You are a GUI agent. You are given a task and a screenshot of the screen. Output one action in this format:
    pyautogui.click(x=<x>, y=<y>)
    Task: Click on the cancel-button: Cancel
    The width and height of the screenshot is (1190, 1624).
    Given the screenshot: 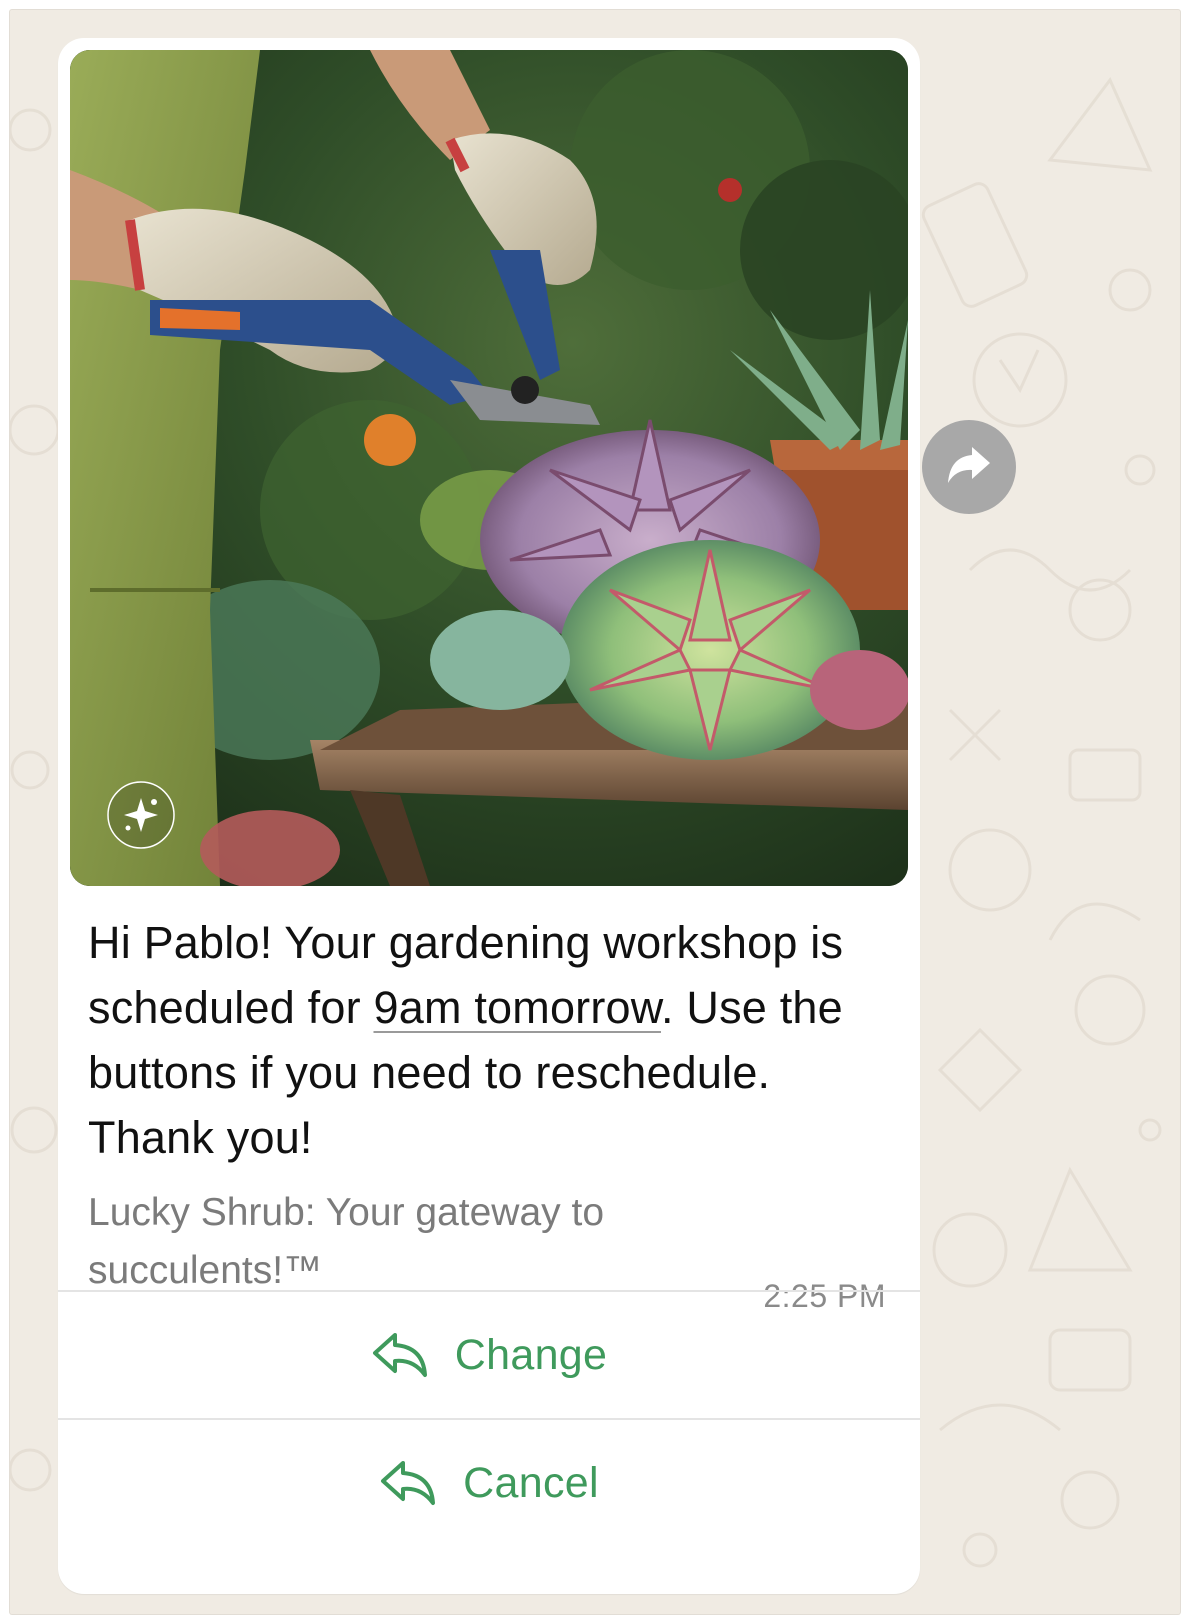 What is the action you would take?
    pyautogui.click(x=489, y=1483)
    